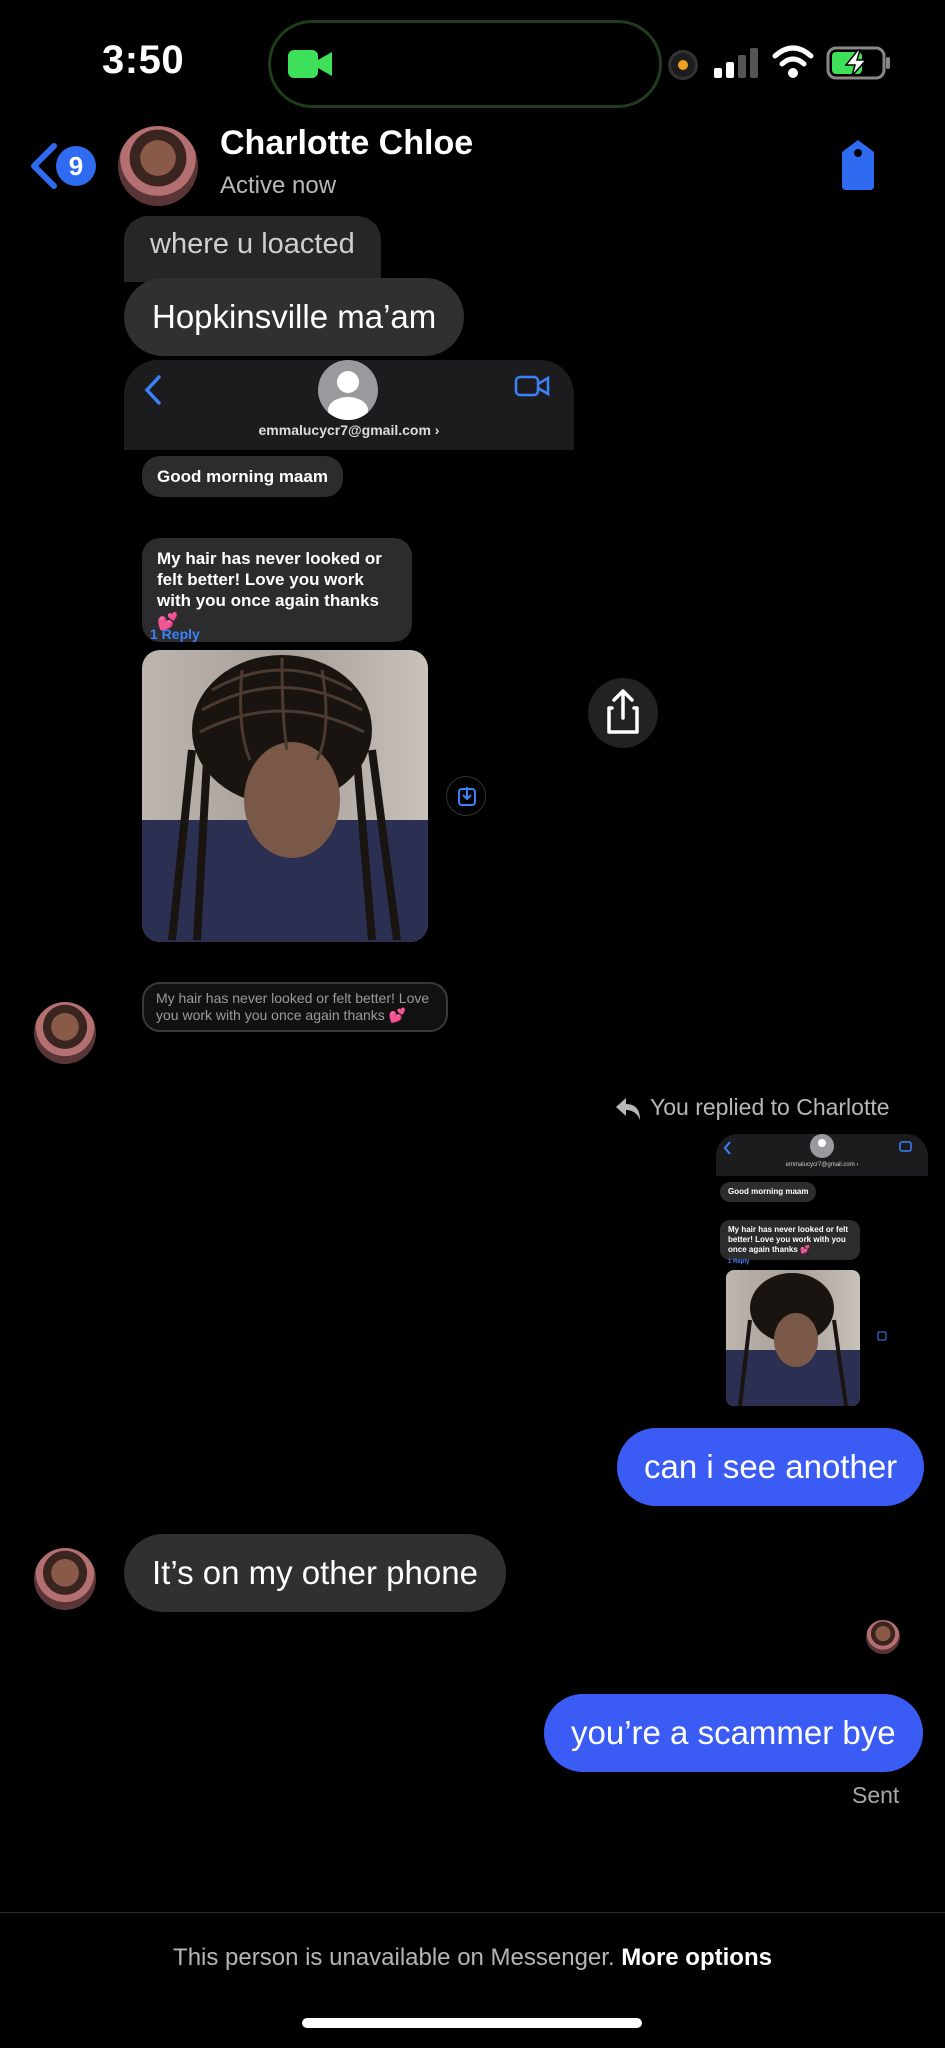 The width and height of the screenshot is (945, 2048). What do you see at coordinates (739, 1262) in the screenshot?
I see `thumbnail-reply-label: 1 Reply` at bounding box center [739, 1262].